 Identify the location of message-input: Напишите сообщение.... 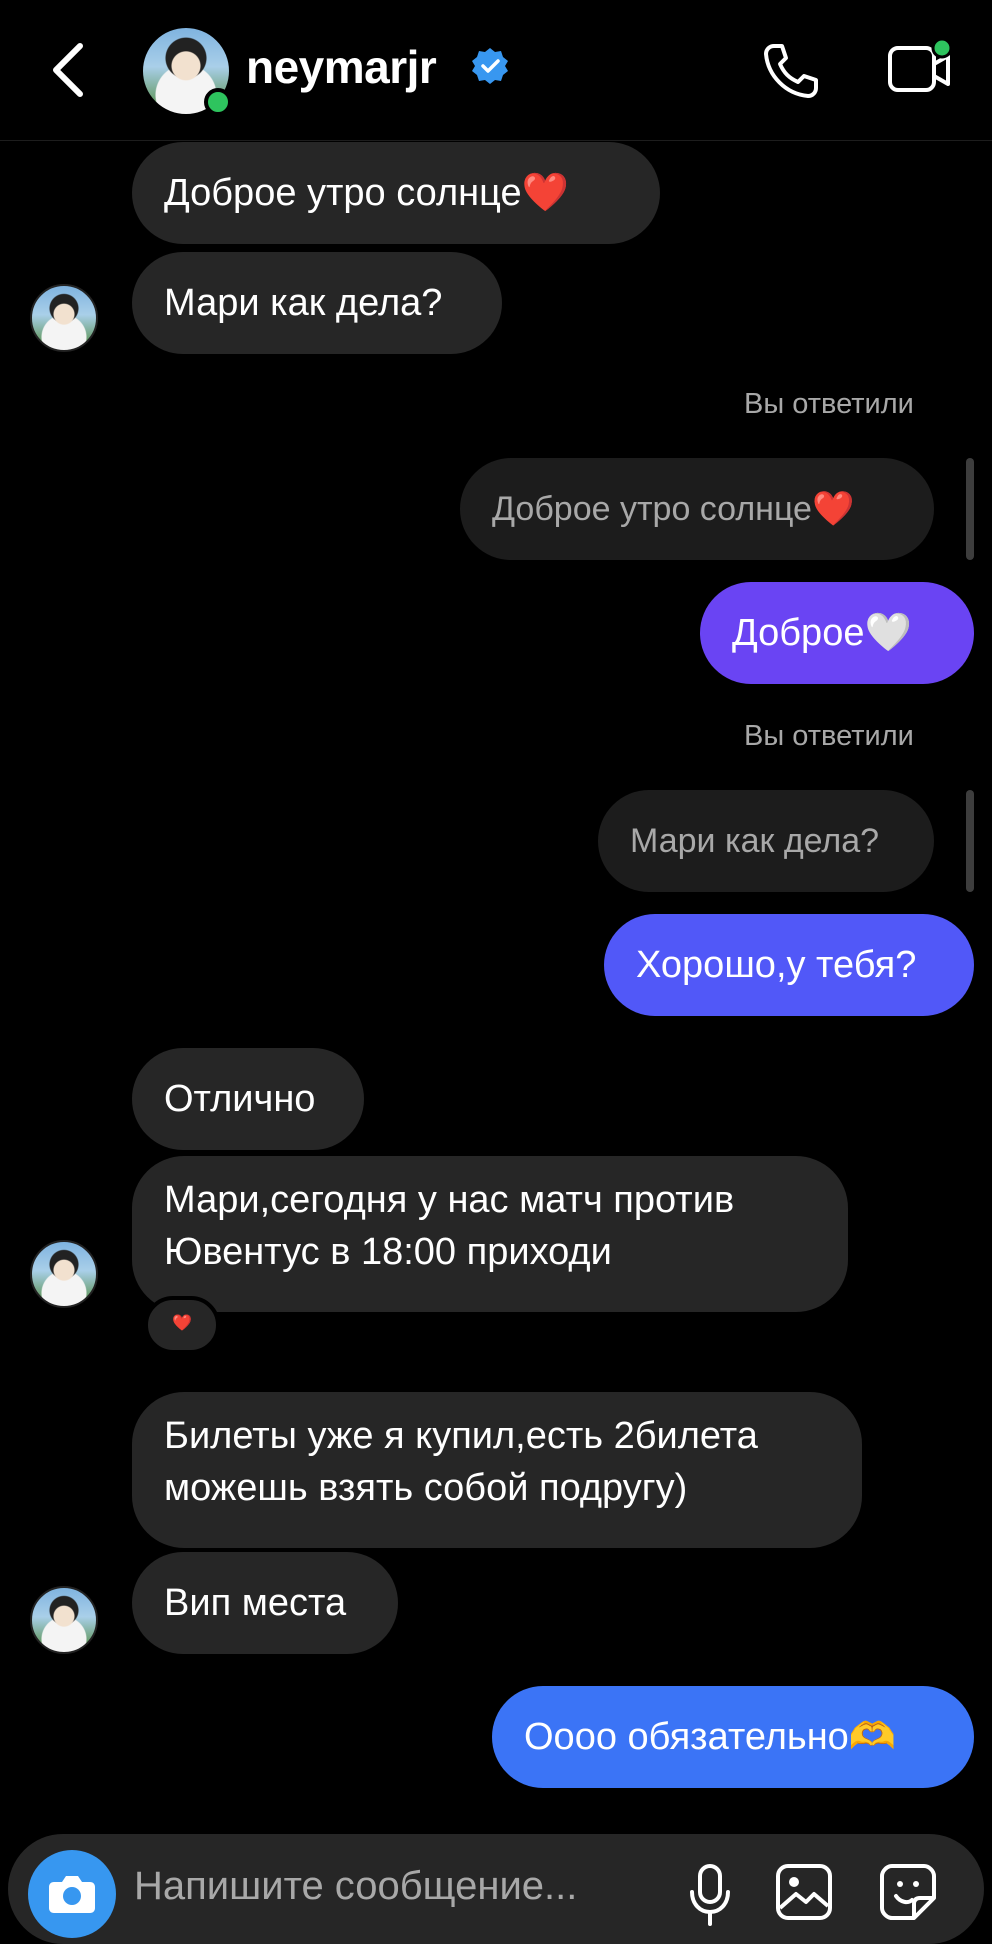
(355, 1886).